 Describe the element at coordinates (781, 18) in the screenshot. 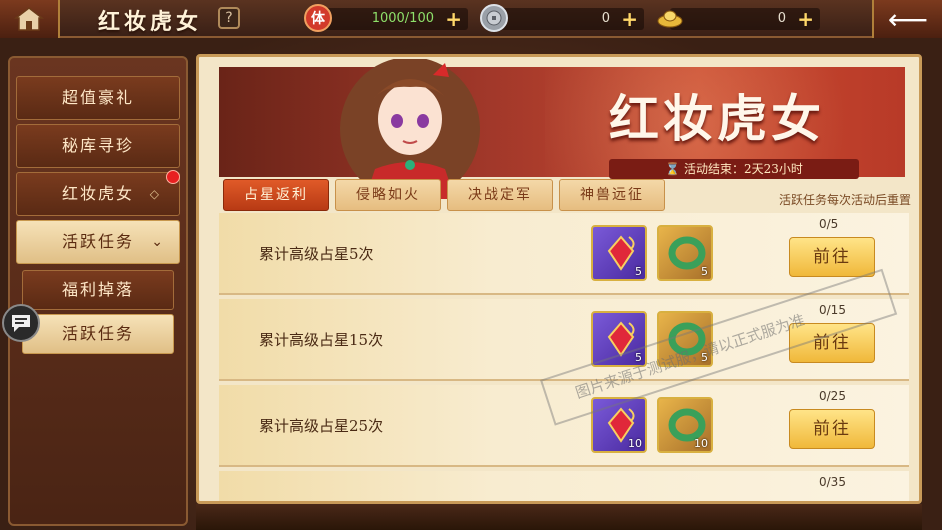

I see `gold-value: 0` at that location.